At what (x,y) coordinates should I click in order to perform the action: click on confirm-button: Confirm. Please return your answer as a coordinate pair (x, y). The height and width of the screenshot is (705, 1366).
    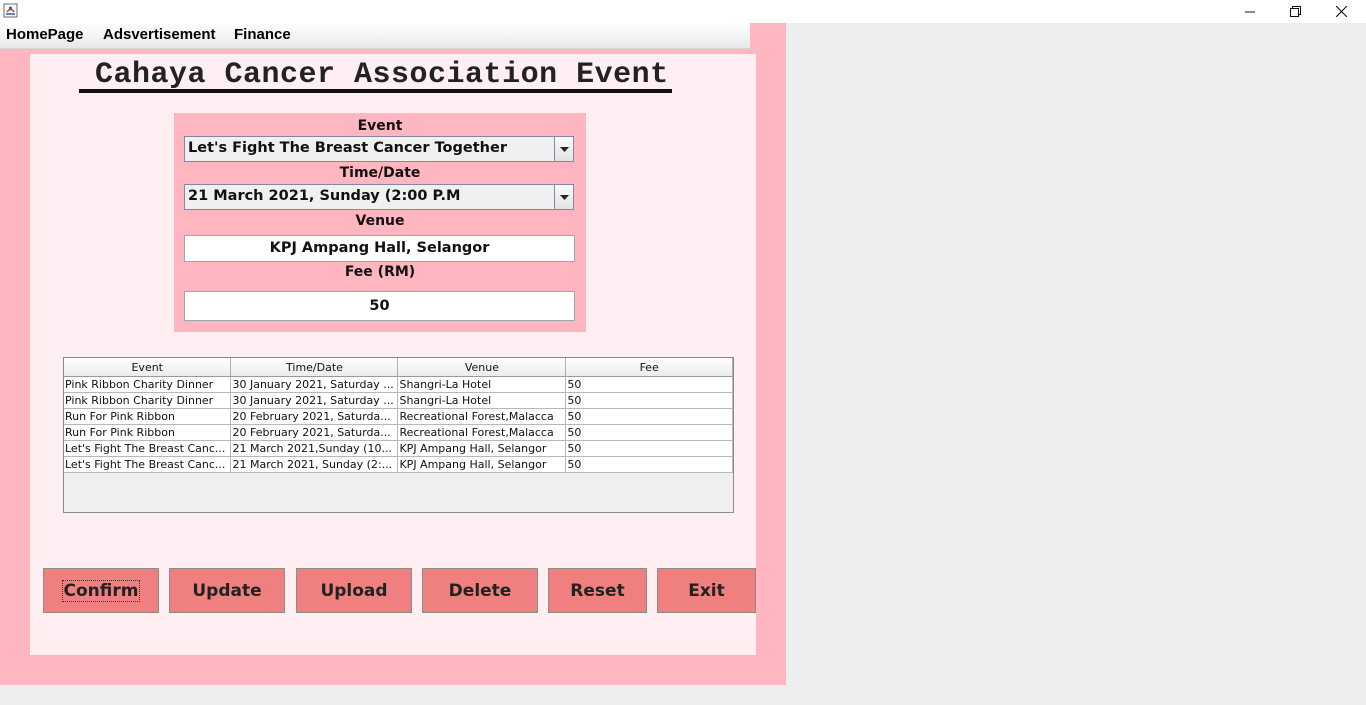
    Looking at the image, I should click on (101, 590).